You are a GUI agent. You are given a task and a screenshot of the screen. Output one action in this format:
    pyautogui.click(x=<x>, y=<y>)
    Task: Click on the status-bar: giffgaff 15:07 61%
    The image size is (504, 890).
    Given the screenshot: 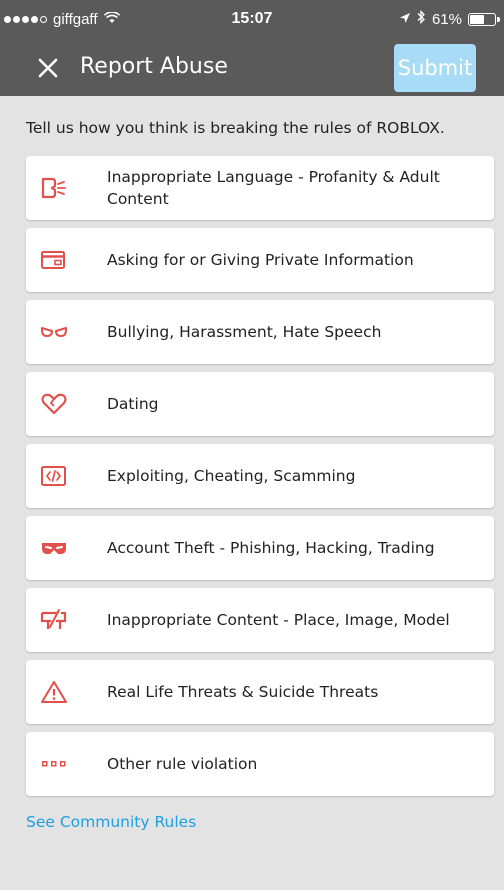 What is the action you would take?
    pyautogui.click(x=252, y=20)
    